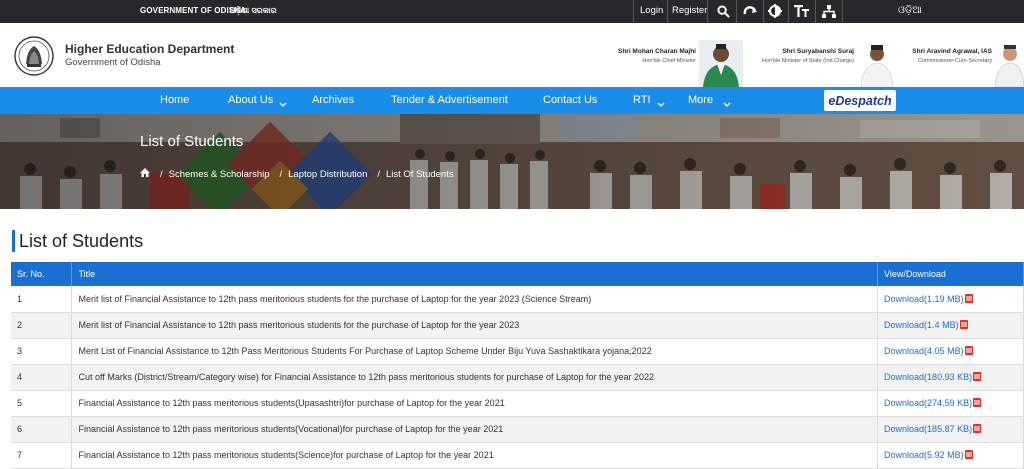  I want to click on person-name: Shri Suryabanshi Suraj, so click(818, 51).